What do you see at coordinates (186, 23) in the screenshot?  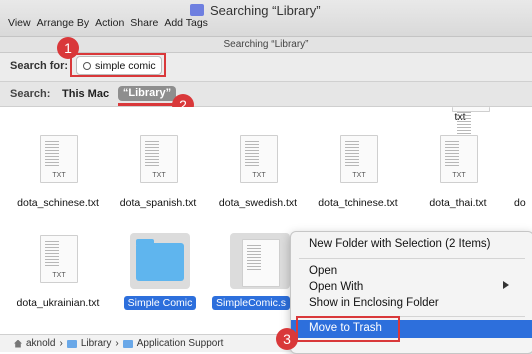 I see `toolbar-add-tags: Add Tags` at bounding box center [186, 23].